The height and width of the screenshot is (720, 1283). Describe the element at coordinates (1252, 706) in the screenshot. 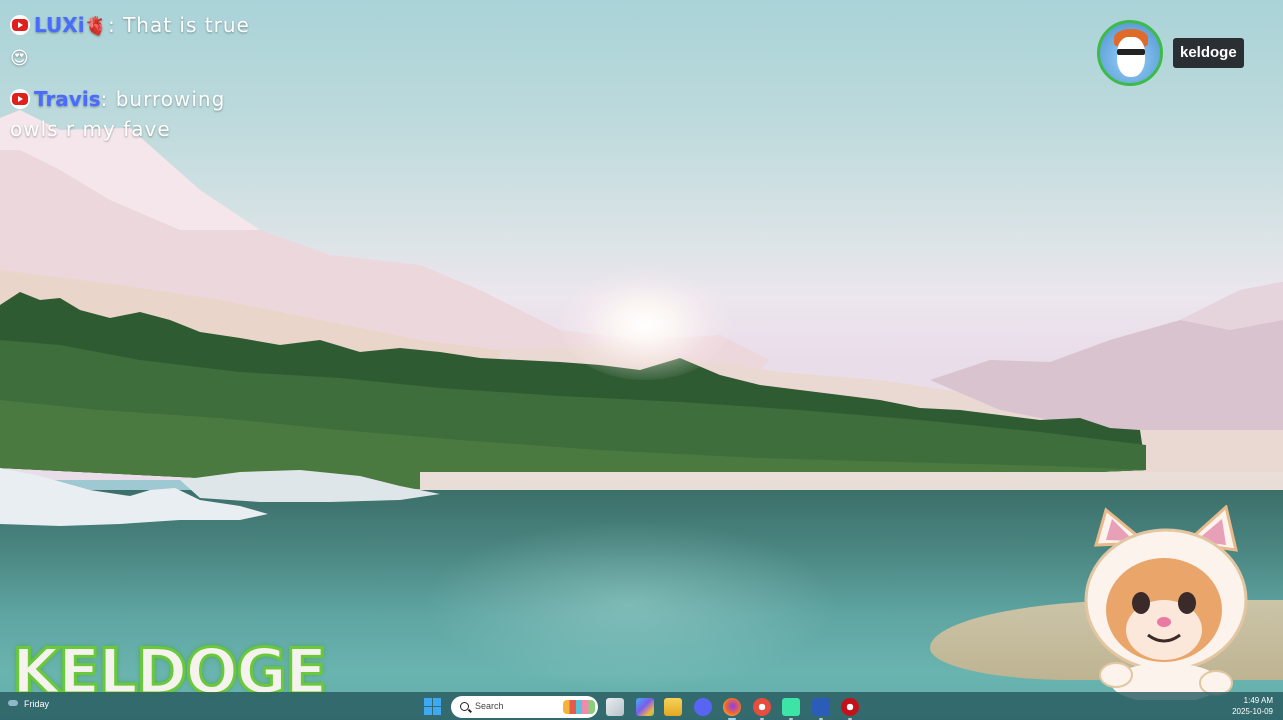

I see `system-clock: 1:49 AM 2025-10-09` at that location.